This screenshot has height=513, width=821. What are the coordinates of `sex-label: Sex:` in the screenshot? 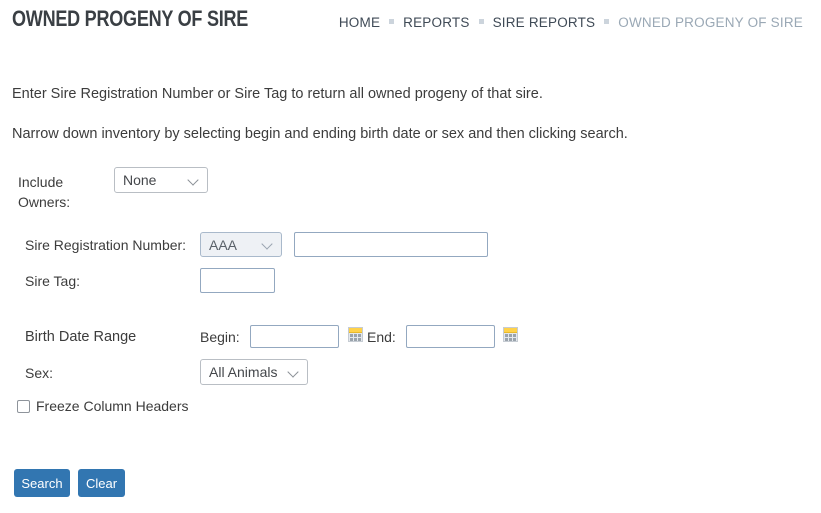 It's located at (39, 373).